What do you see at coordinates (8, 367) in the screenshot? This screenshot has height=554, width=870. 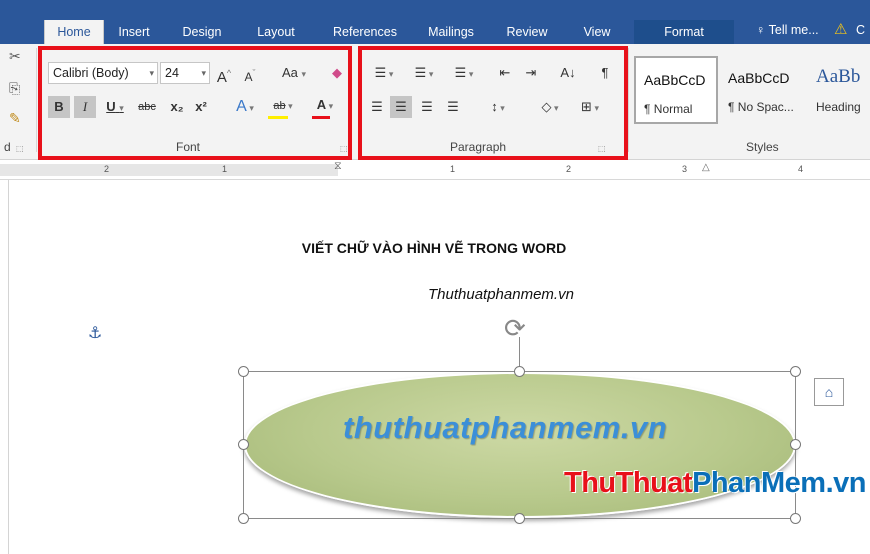 I see `page-edge` at bounding box center [8, 367].